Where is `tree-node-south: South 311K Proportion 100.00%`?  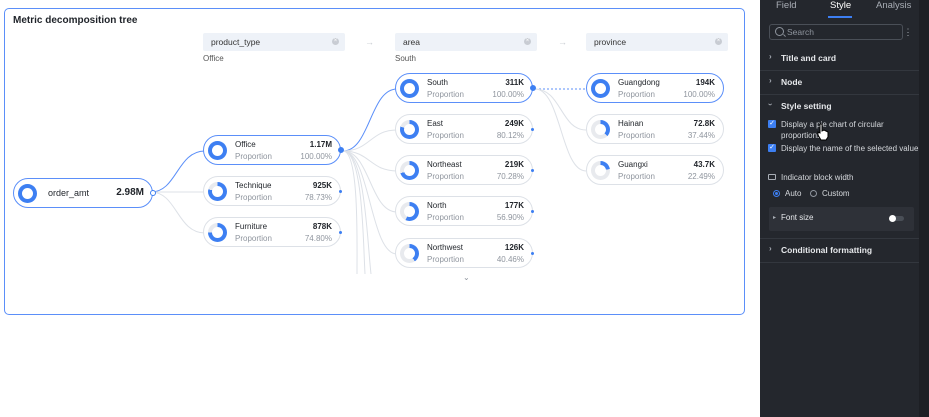 tree-node-south: South 311K Proportion 100.00% is located at coordinates (465, 88).